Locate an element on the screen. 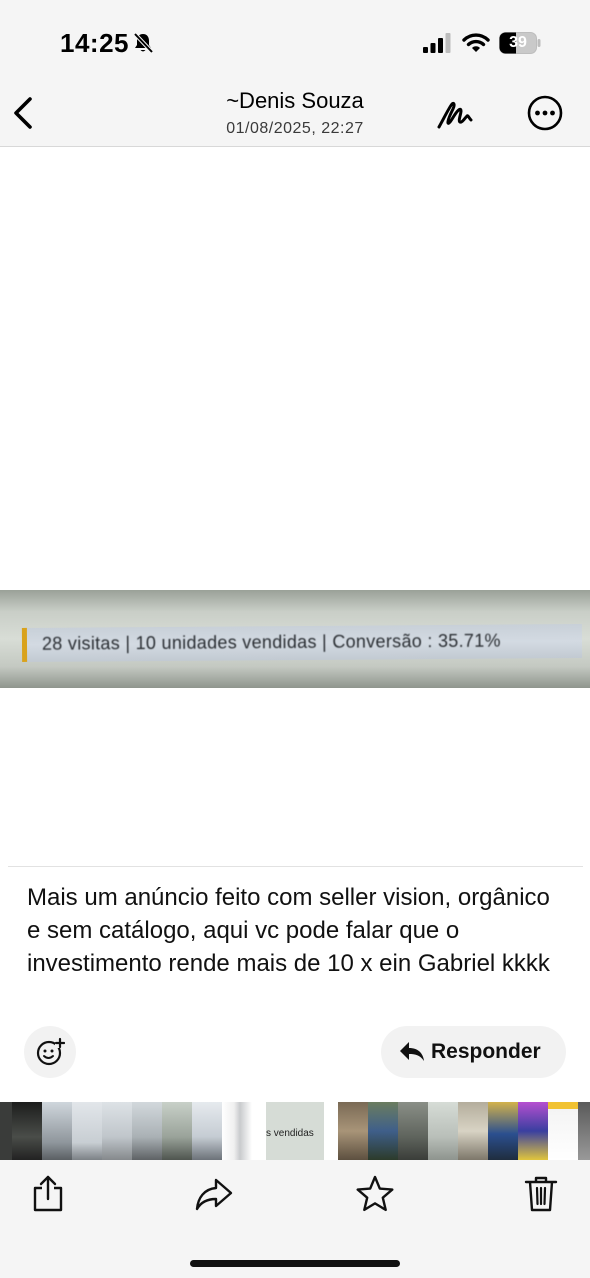 This screenshot has width=590, height=1278. signal-icon is located at coordinates (437, 43).